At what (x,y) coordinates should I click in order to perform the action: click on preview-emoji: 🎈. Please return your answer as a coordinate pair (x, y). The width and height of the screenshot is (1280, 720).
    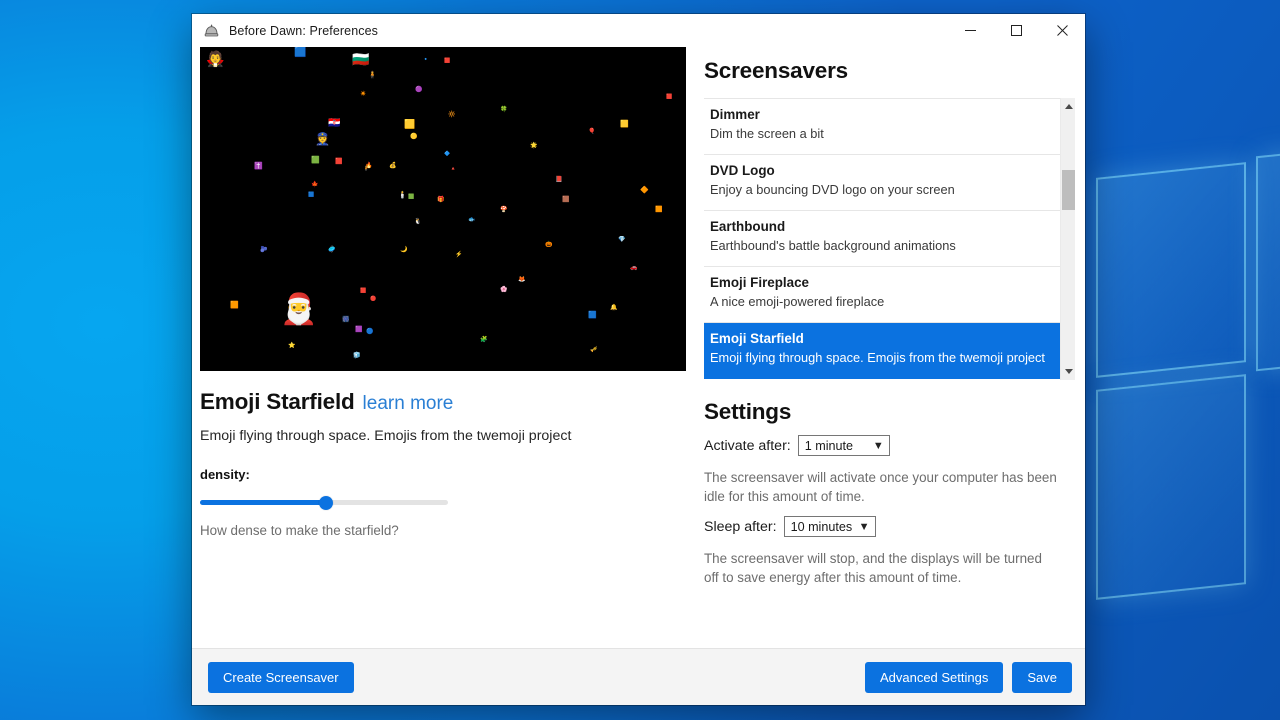
    Looking at the image, I should click on (592, 132).